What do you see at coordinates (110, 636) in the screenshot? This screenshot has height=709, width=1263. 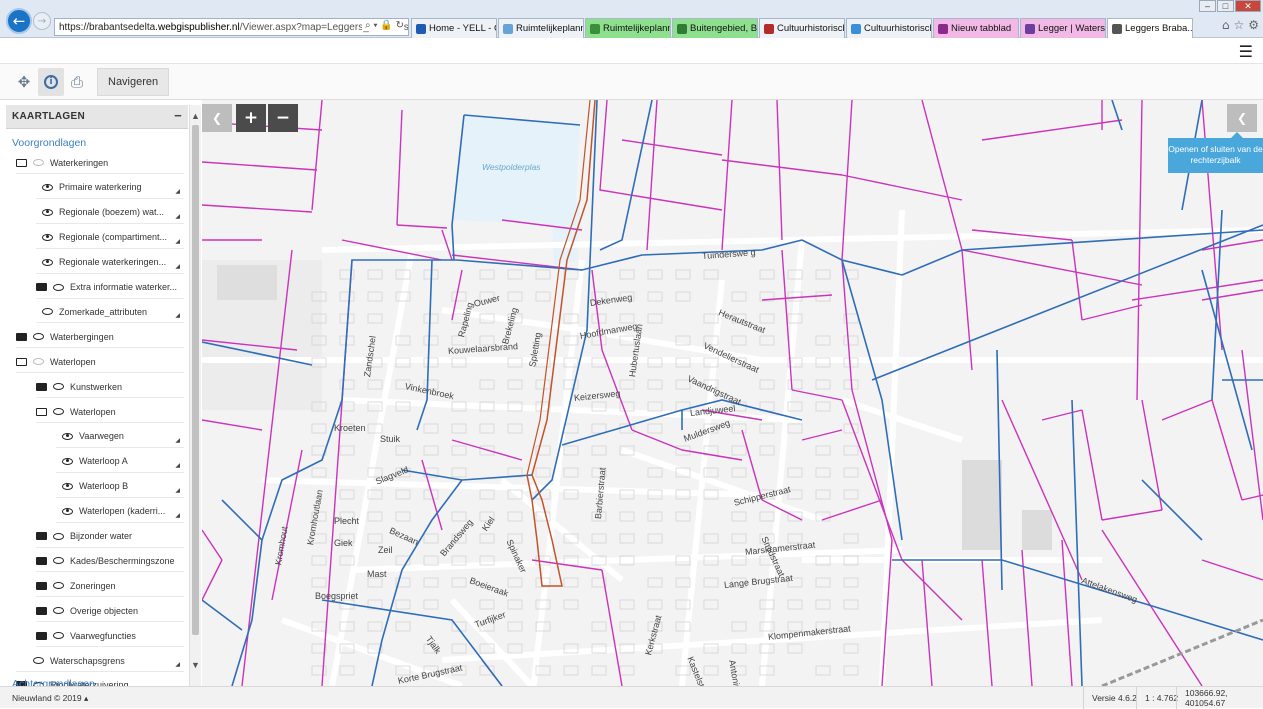 I see `layer-row: Vaarwegfuncties` at bounding box center [110, 636].